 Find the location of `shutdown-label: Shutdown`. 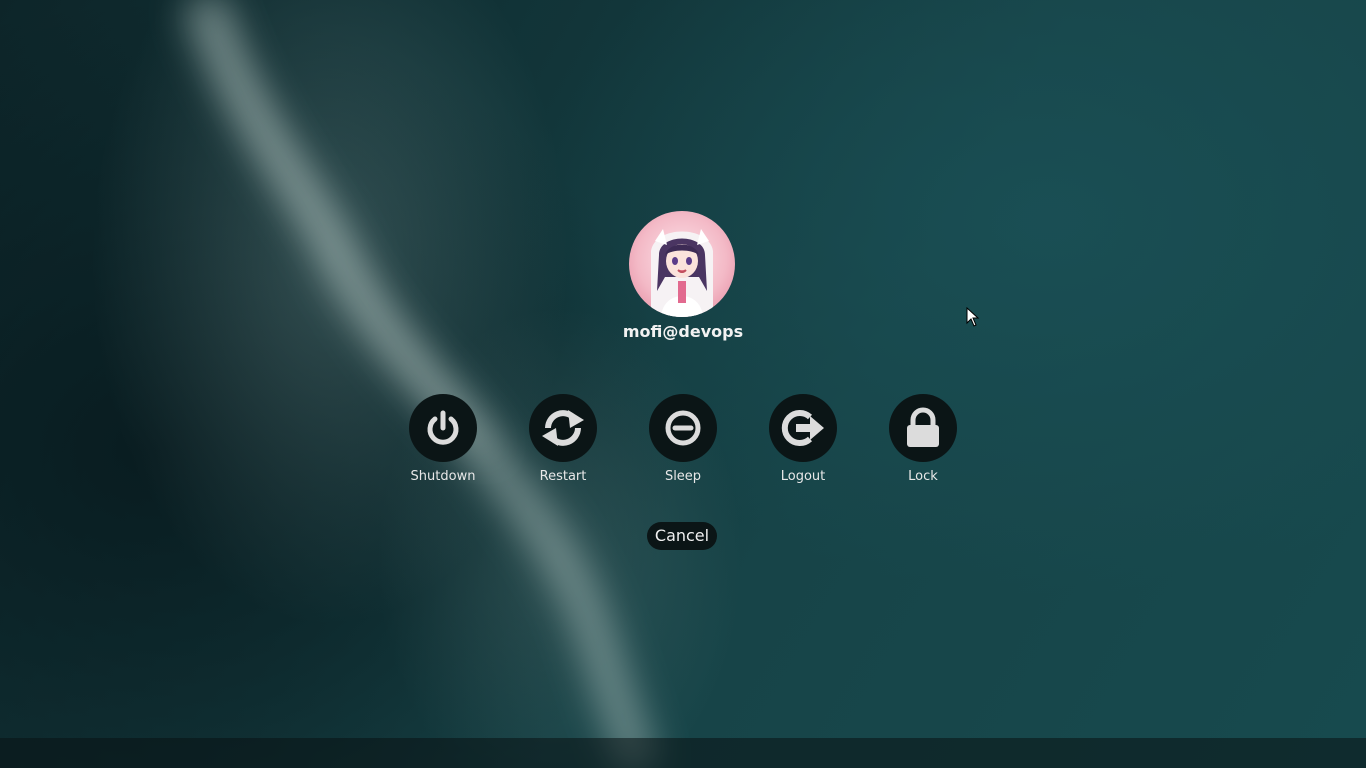

shutdown-label: Shutdown is located at coordinates (443, 476).